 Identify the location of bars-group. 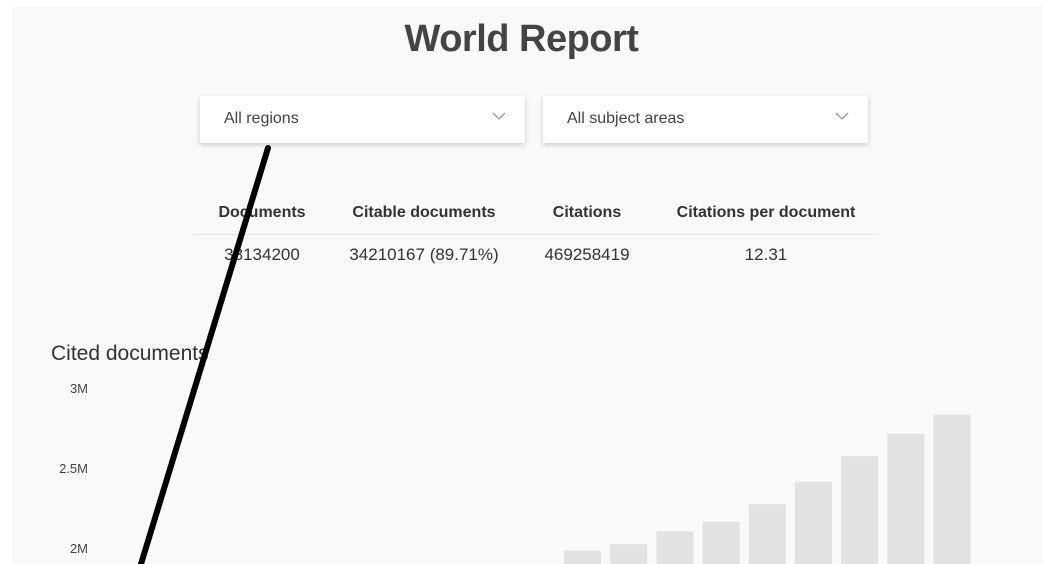
(767, 489).